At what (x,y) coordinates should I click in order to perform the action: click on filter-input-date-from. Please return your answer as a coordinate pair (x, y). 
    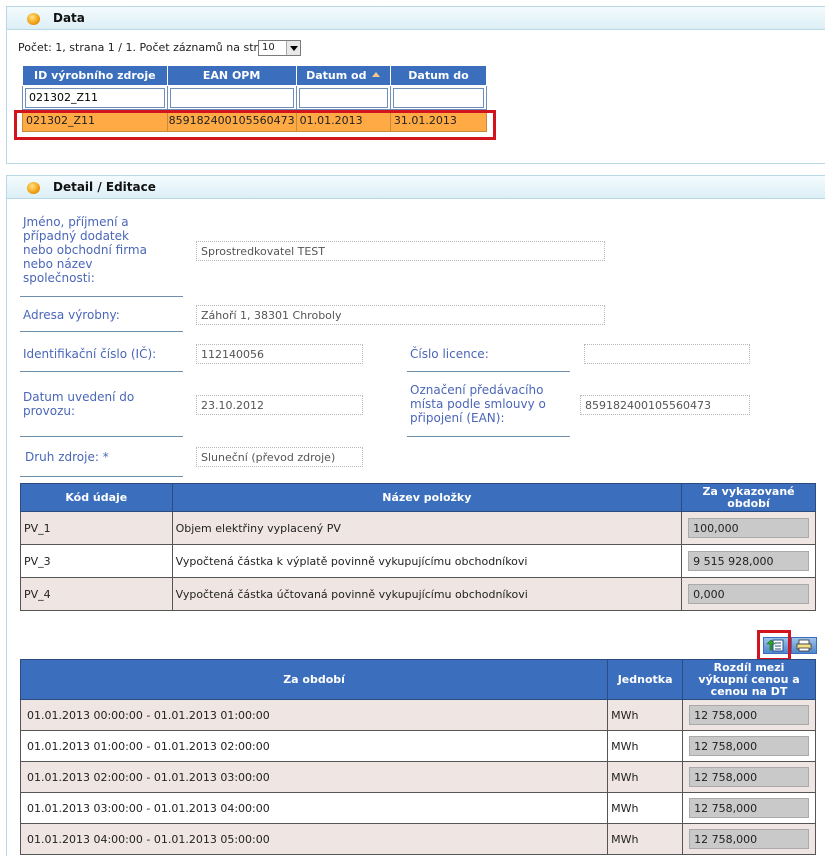
    Looking at the image, I should click on (343, 97).